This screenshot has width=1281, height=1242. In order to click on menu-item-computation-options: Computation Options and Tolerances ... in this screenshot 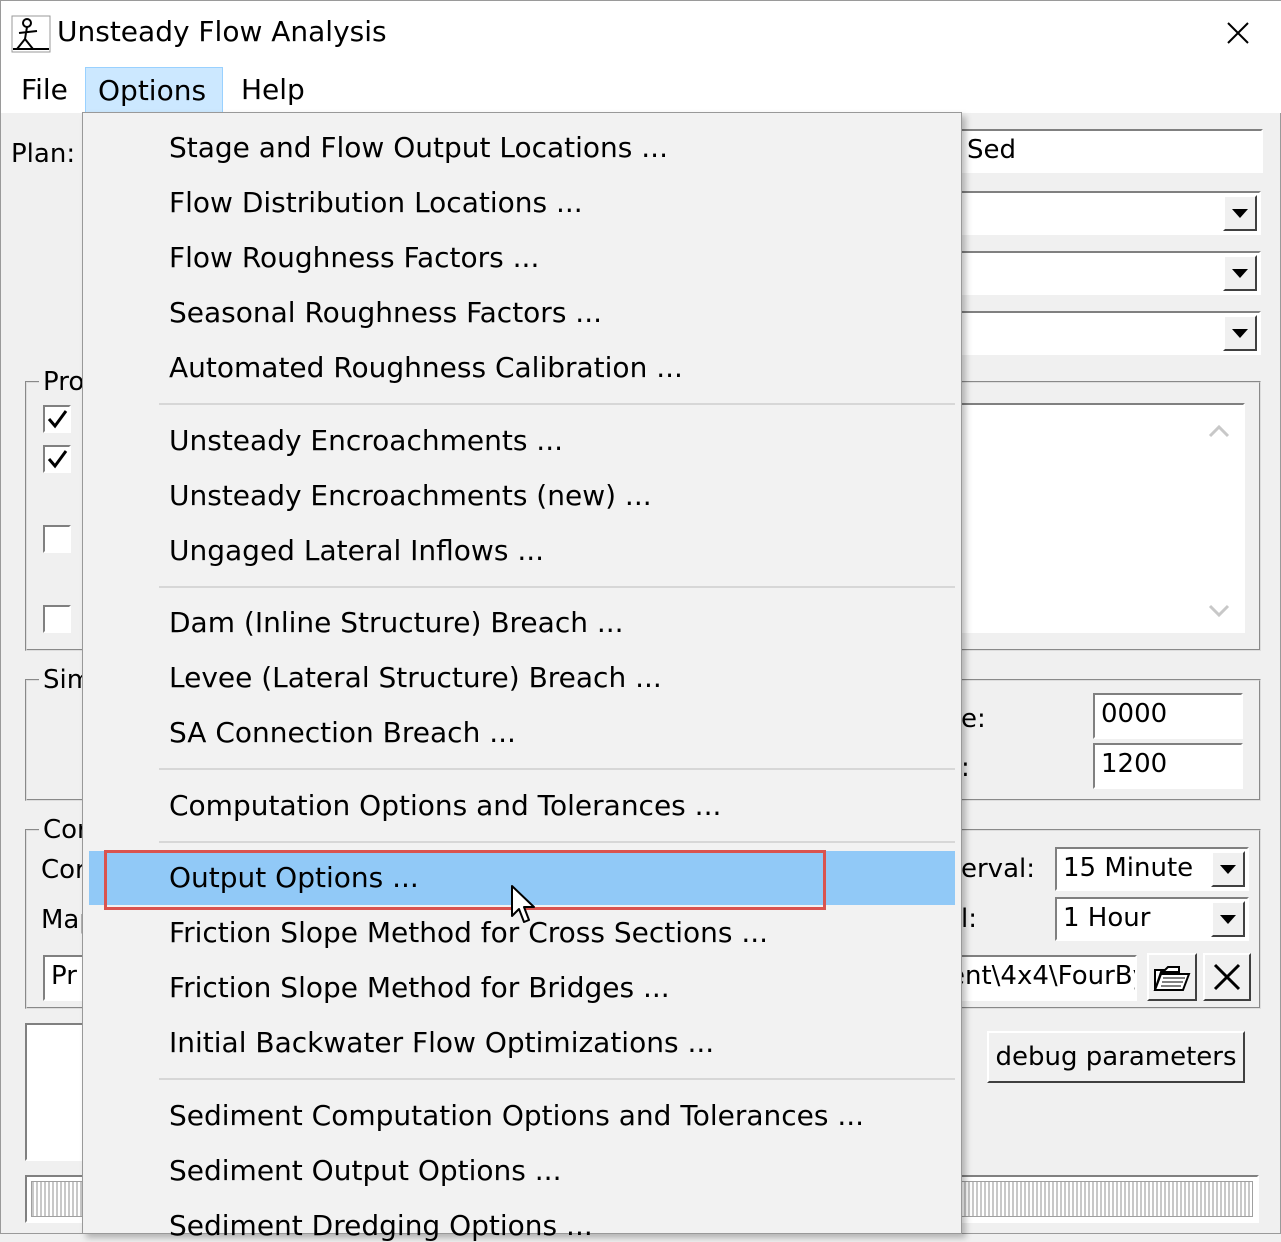, I will do `click(445, 805)`.